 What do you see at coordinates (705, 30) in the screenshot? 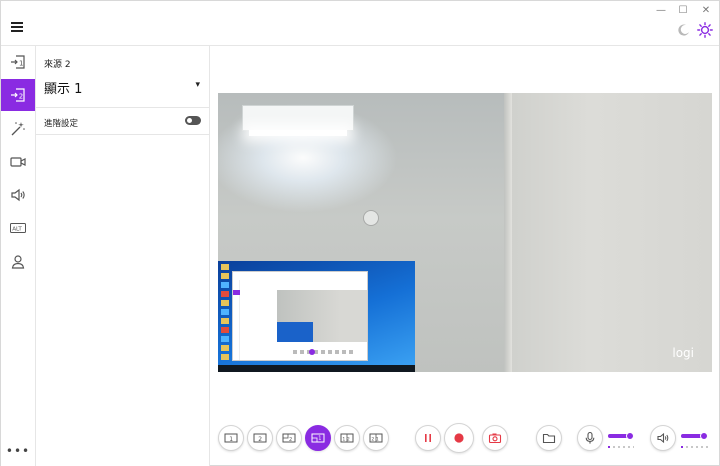
I see `sun-icon` at bounding box center [705, 30].